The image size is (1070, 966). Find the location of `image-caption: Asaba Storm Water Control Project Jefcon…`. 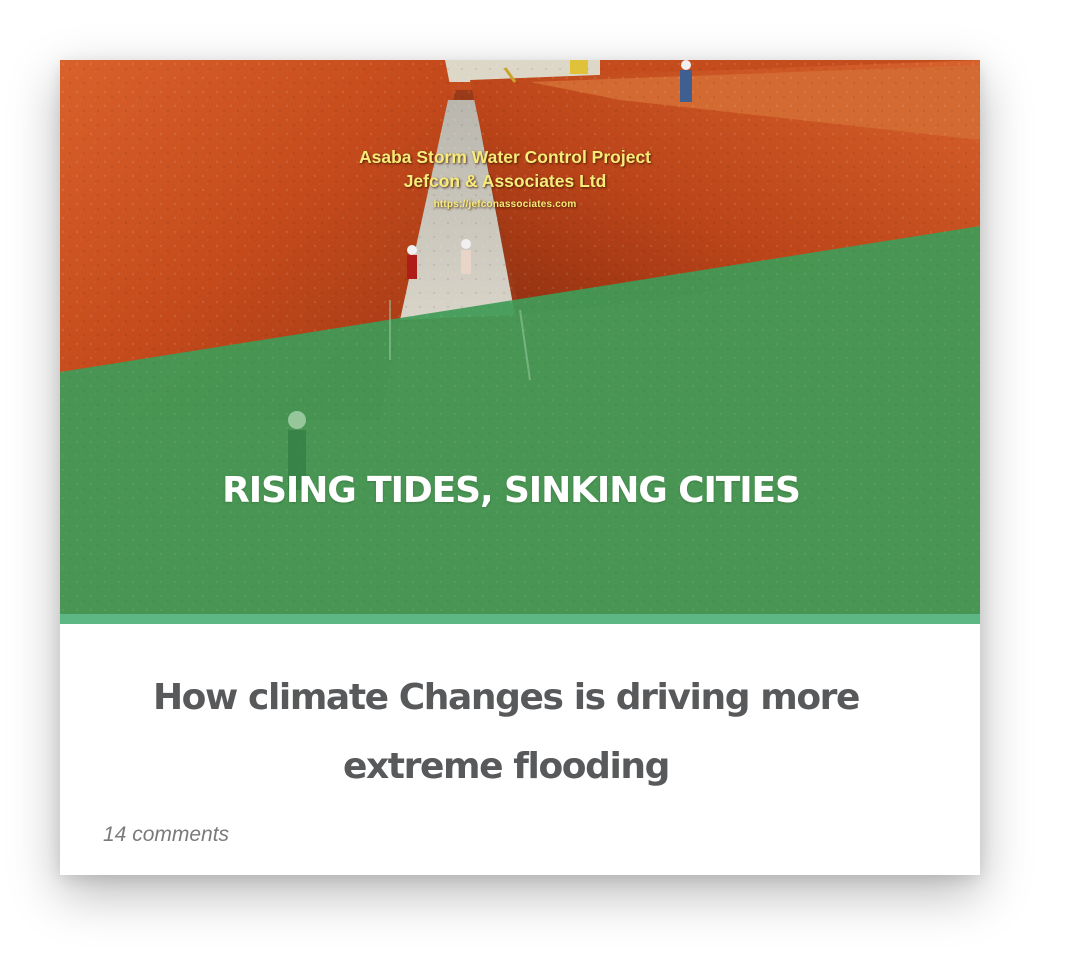

image-caption: Asaba Storm Water Control Project Jefcon… is located at coordinates (505, 180).